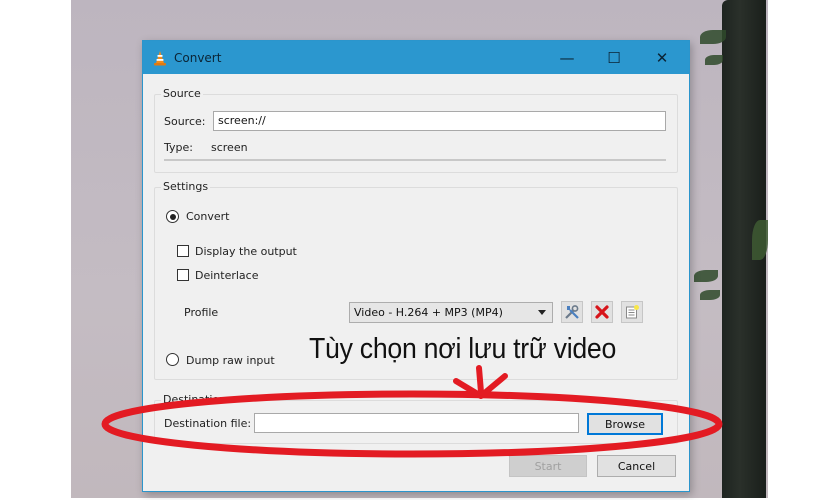 This screenshot has width=840, height=500. I want to click on new-profile-button, so click(632, 312).